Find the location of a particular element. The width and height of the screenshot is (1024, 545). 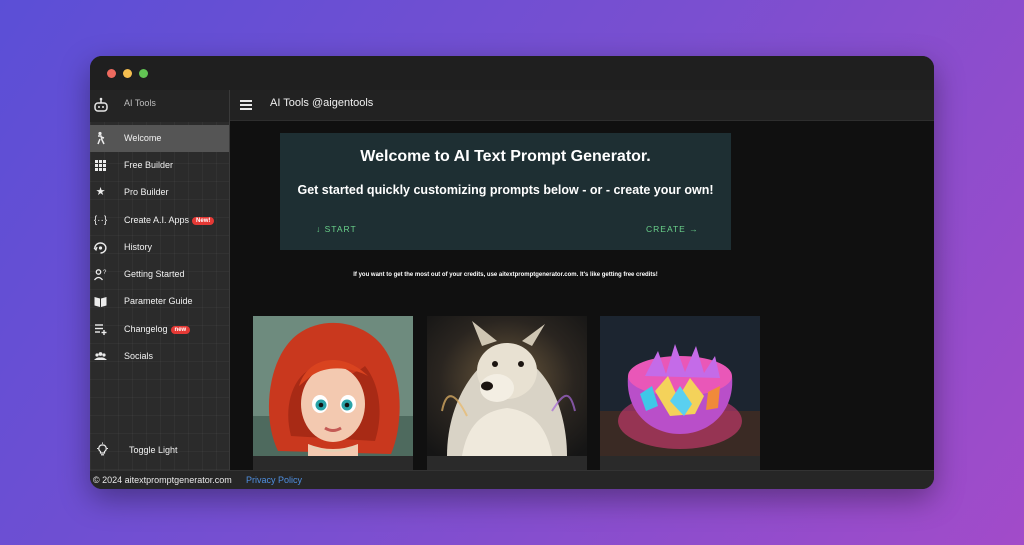

create-button: CREATE → is located at coordinates (672, 229).